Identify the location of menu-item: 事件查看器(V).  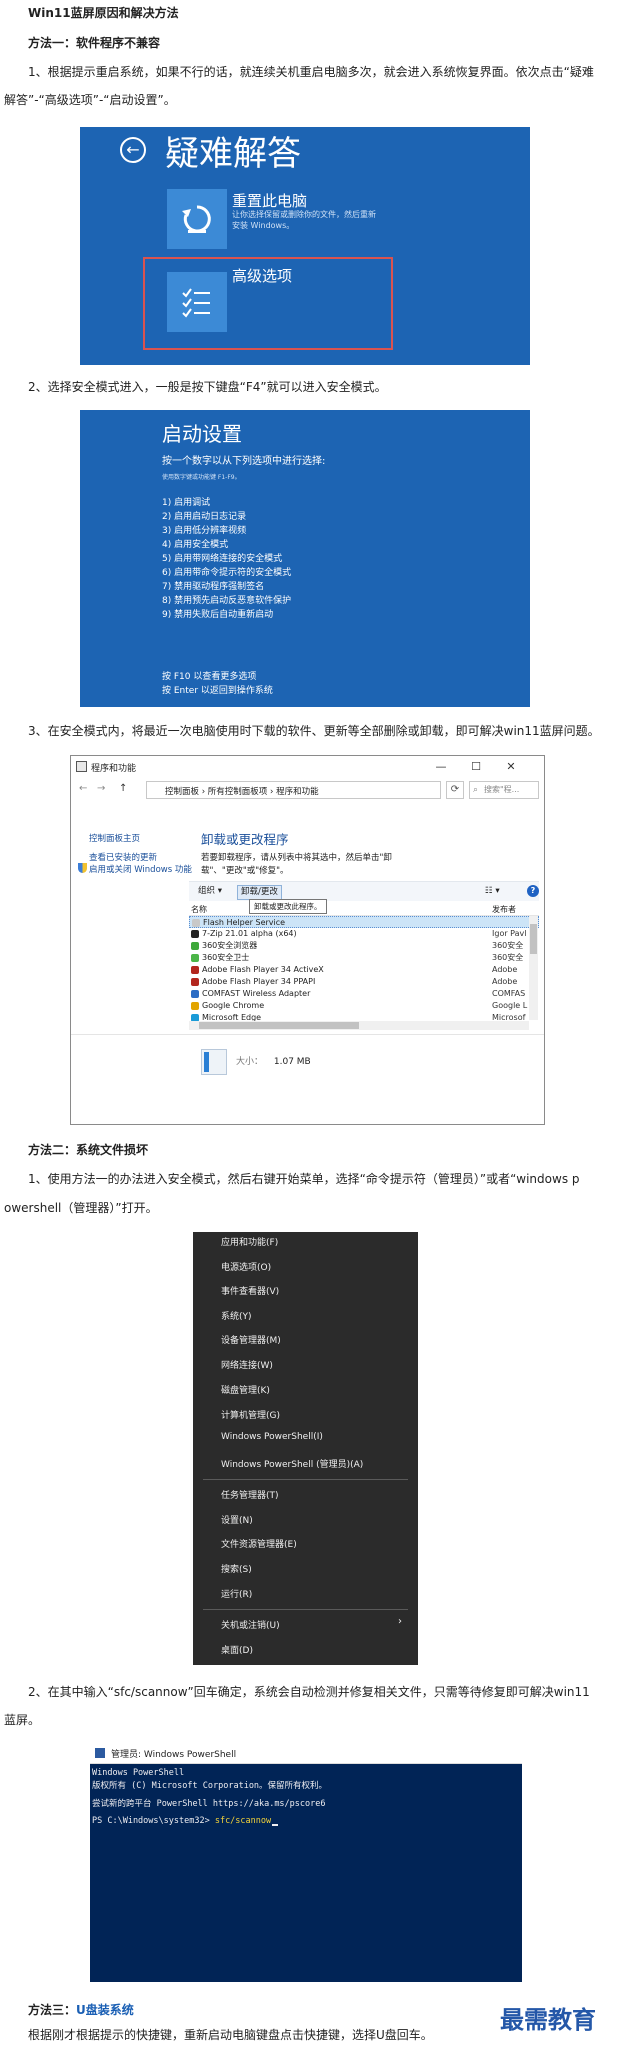
(250, 1290).